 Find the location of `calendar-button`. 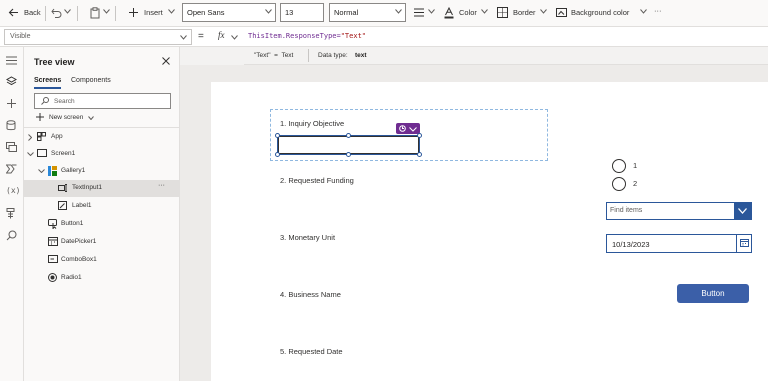

calendar-button is located at coordinates (743, 243).